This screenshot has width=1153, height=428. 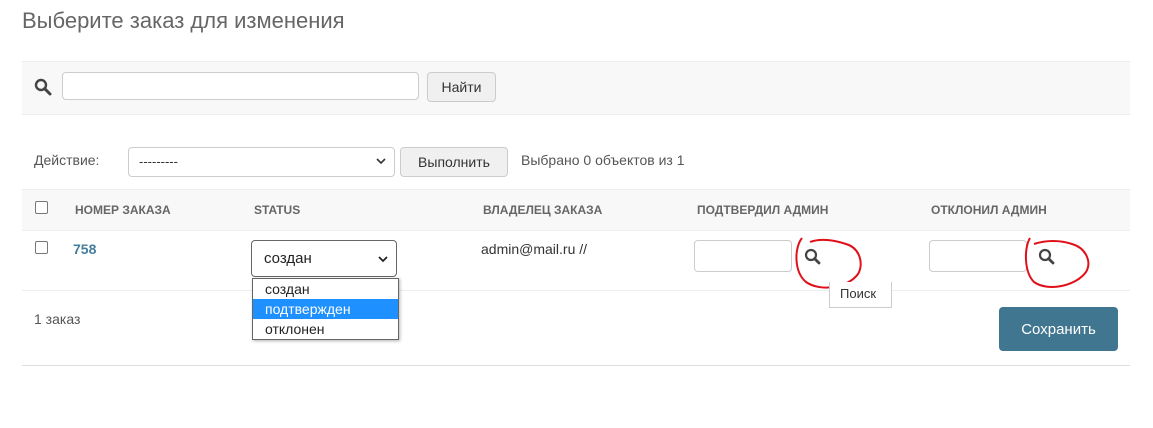 What do you see at coordinates (576, 290) in the screenshot?
I see `row-divider` at bounding box center [576, 290].